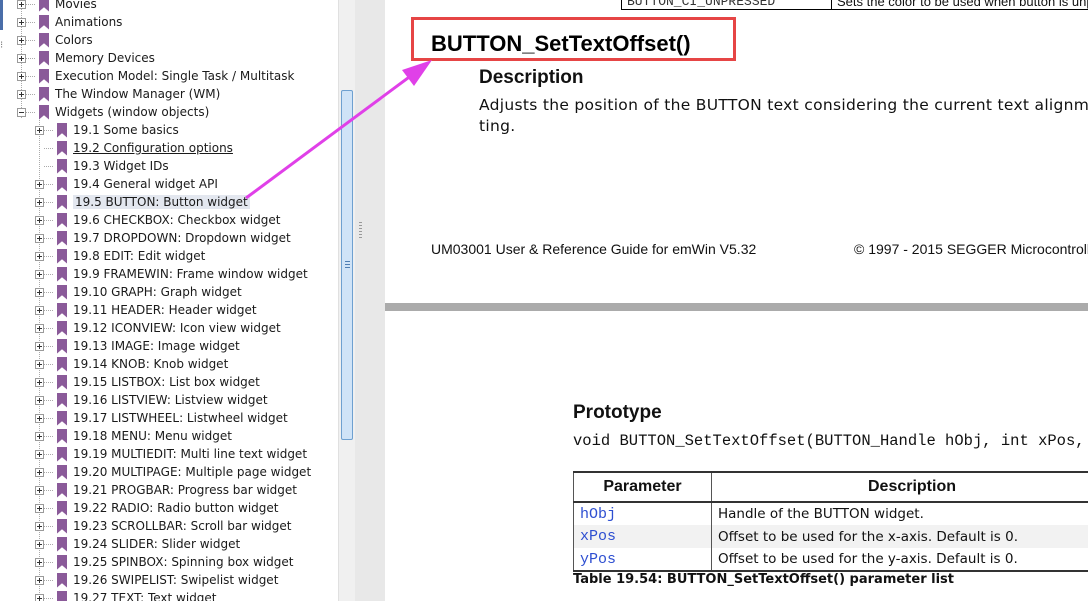 The width and height of the screenshot is (1088, 601). What do you see at coordinates (171, 274) in the screenshot?
I see `widget-bookmark-item: 19.9 FRAMEWIN: Frame window widget` at bounding box center [171, 274].